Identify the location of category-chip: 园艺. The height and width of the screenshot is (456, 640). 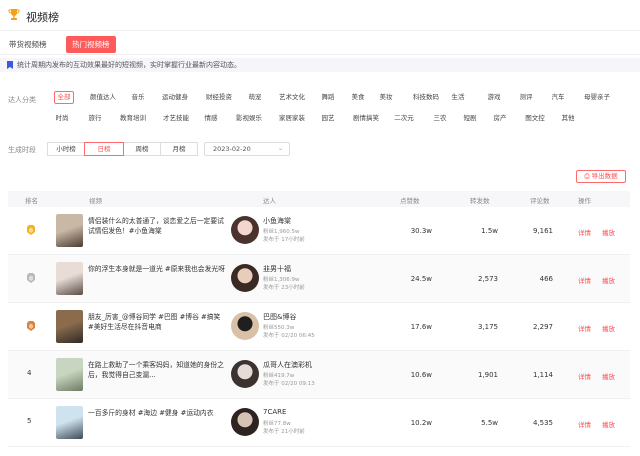
(328, 118).